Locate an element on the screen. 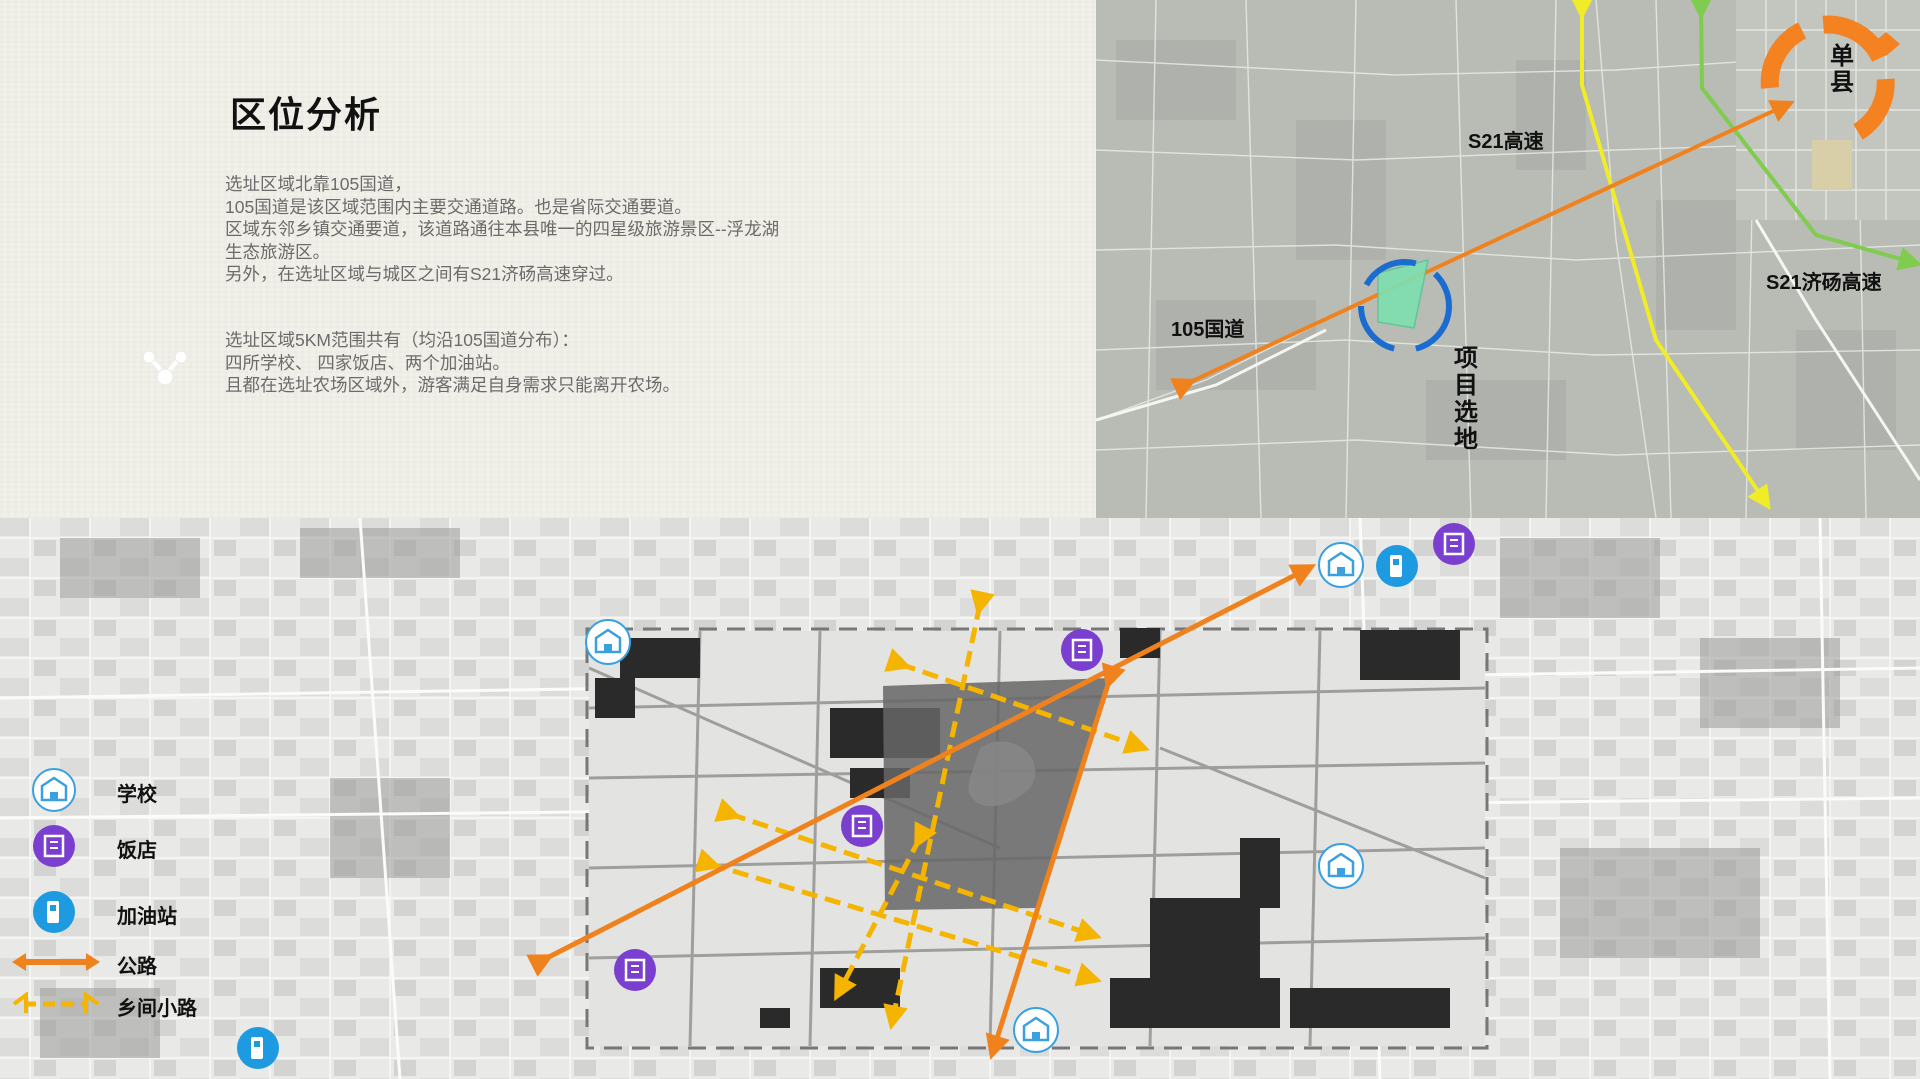 Image resolution: width=1920 pixels, height=1079 pixels. legend-item-school: 学校 is located at coordinates (130, 790).